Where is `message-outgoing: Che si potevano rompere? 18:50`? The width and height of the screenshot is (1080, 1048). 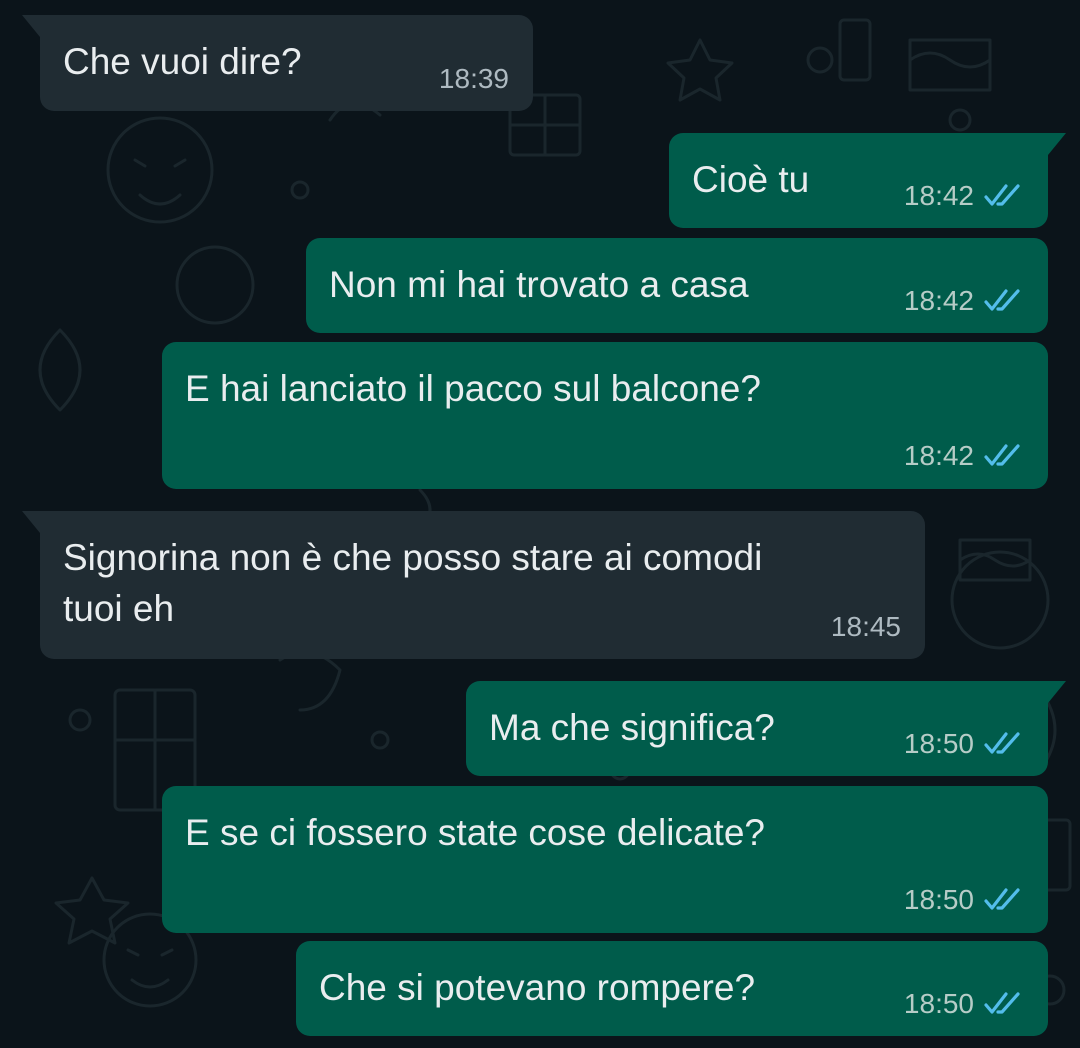 message-outgoing: Che si potevano rompere? 18:50 is located at coordinates (672, 988).